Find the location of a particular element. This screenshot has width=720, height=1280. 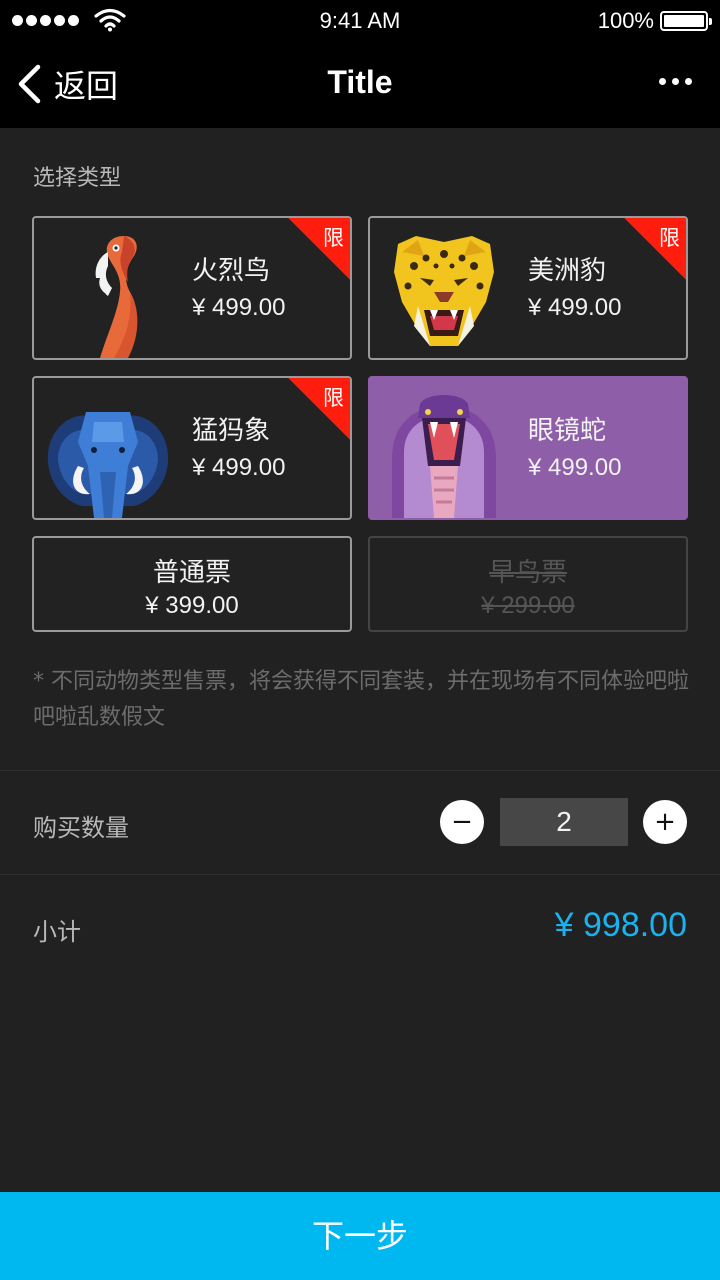

nav-bar: 返回 Title is located at coordinates (360, 85).